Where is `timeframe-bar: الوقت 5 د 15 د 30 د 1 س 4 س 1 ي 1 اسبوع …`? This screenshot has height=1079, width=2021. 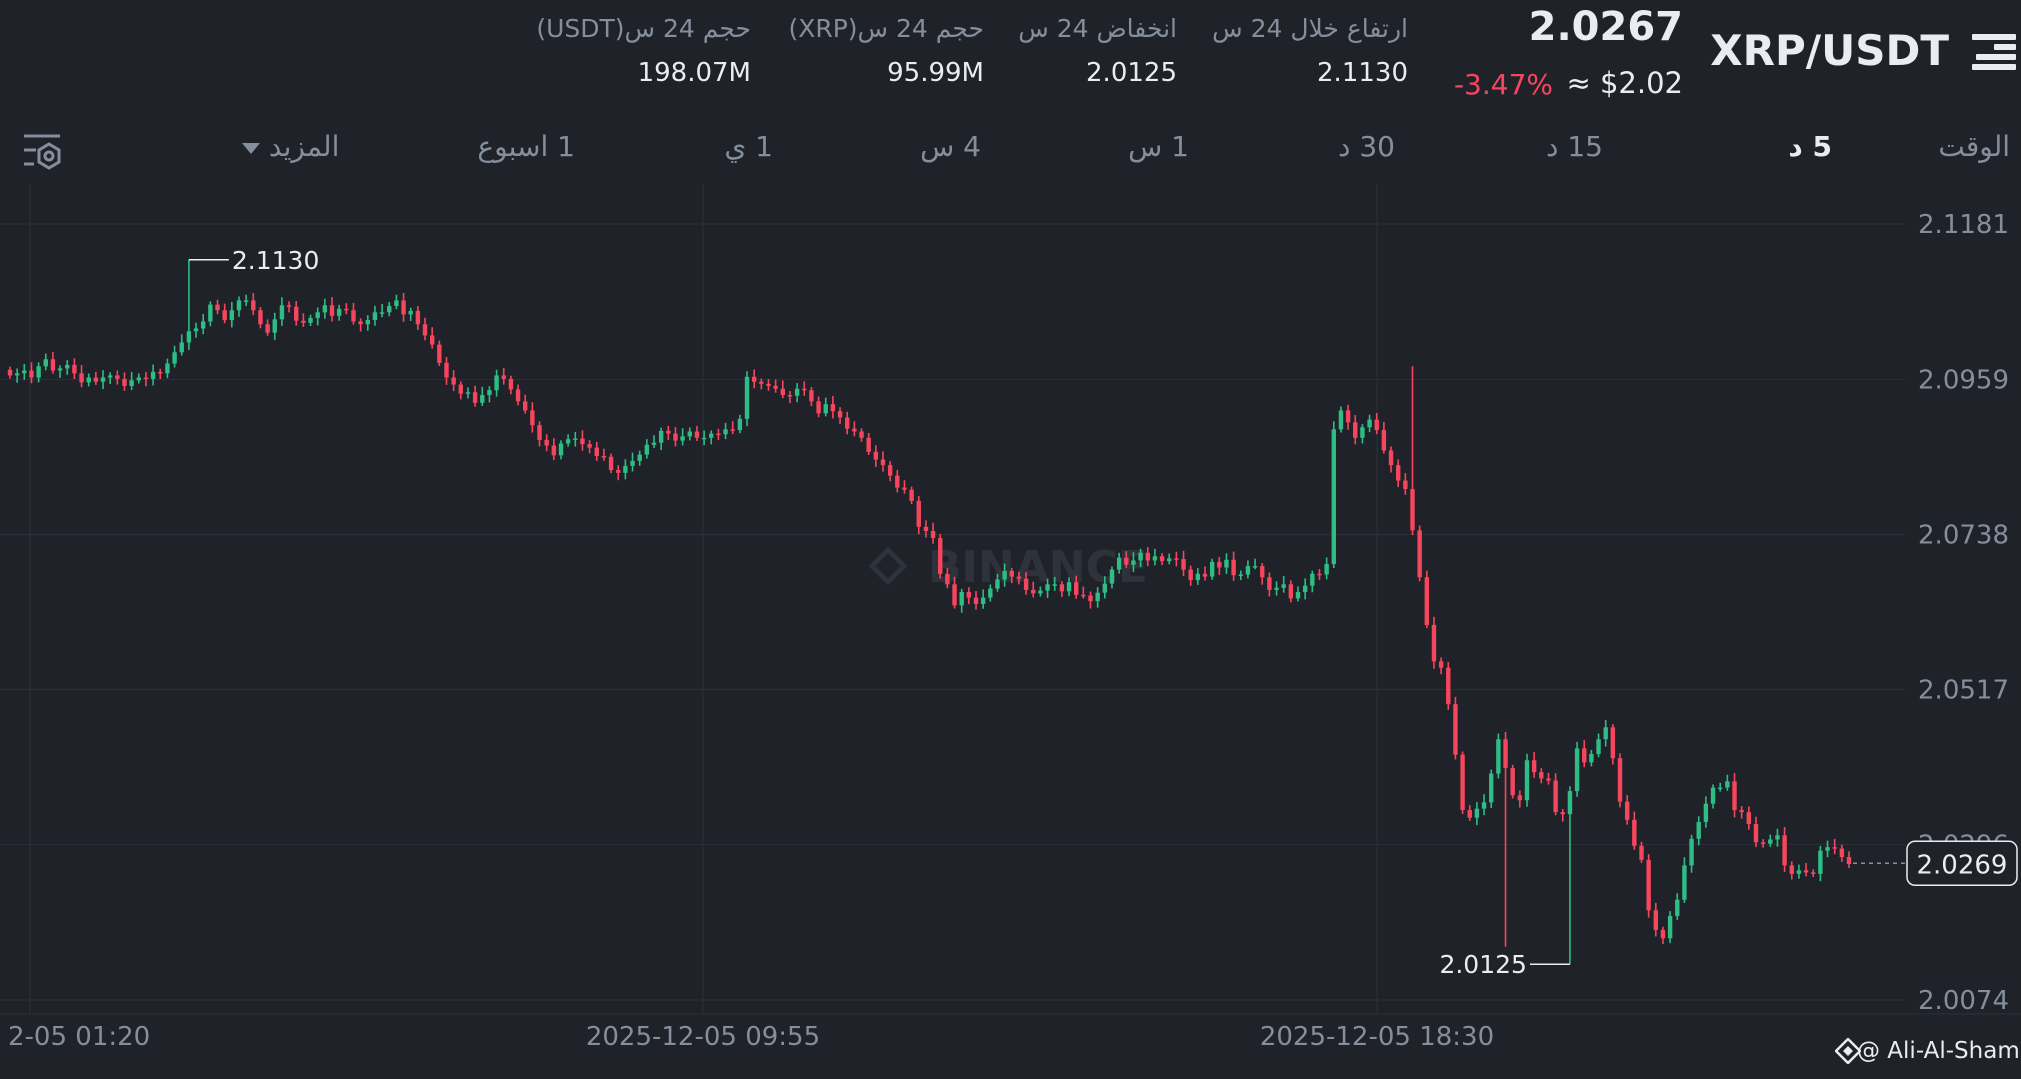 timeframe-bar: الوقت 5 د 15 د 30 د 1 س 4 س 1 ي 1 اسبوع … is located at coordinates (1010, 152).